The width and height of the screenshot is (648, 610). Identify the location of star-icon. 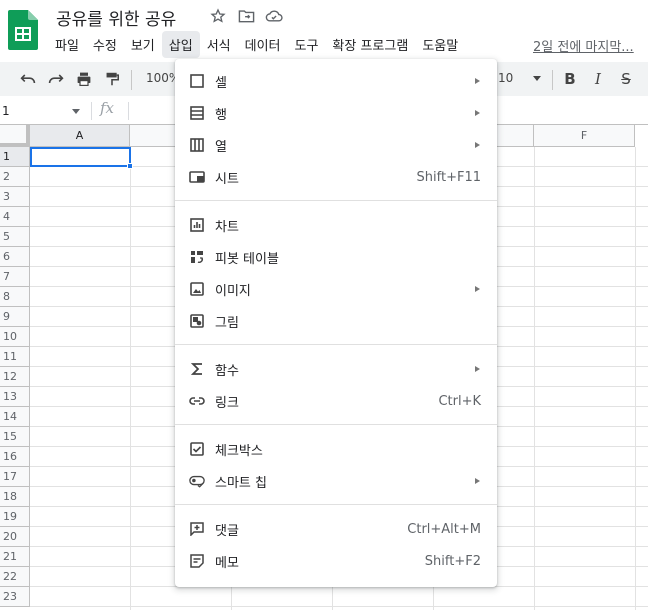
(218, 16).